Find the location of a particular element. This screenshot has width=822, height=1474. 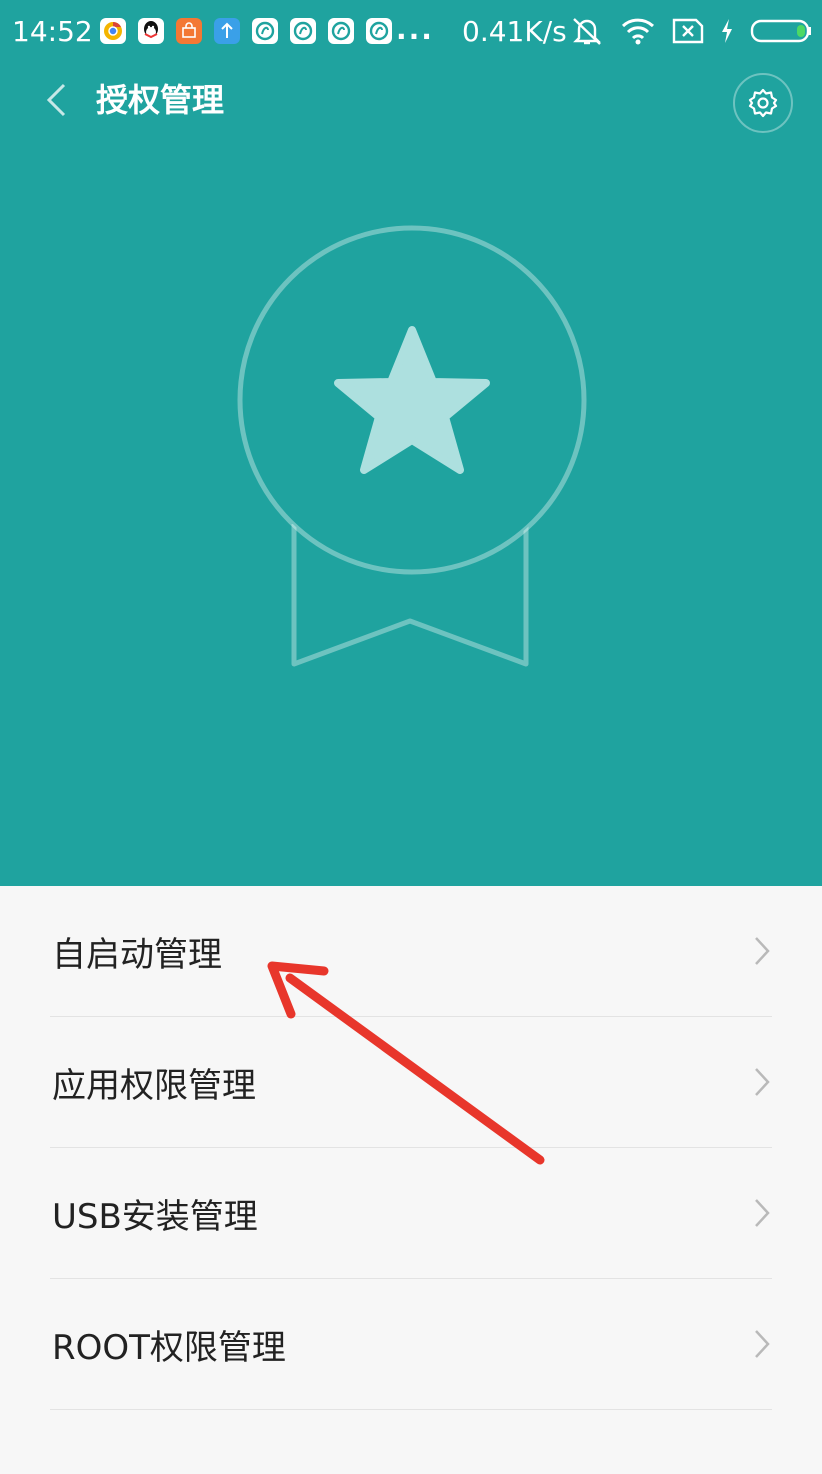

menu-item-usb-install: USB安装管理 is located at coordinates (411, 1213).